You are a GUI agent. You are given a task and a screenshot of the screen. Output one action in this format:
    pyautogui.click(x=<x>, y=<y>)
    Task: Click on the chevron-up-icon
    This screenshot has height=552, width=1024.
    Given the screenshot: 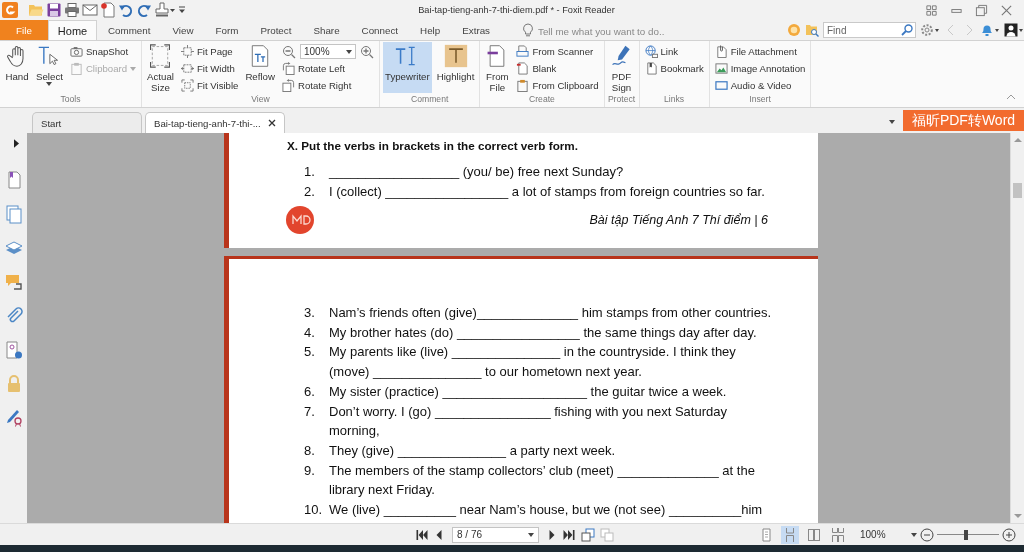 What is the action you would take?
    pyautogui.click(x=1011, y=97)
    